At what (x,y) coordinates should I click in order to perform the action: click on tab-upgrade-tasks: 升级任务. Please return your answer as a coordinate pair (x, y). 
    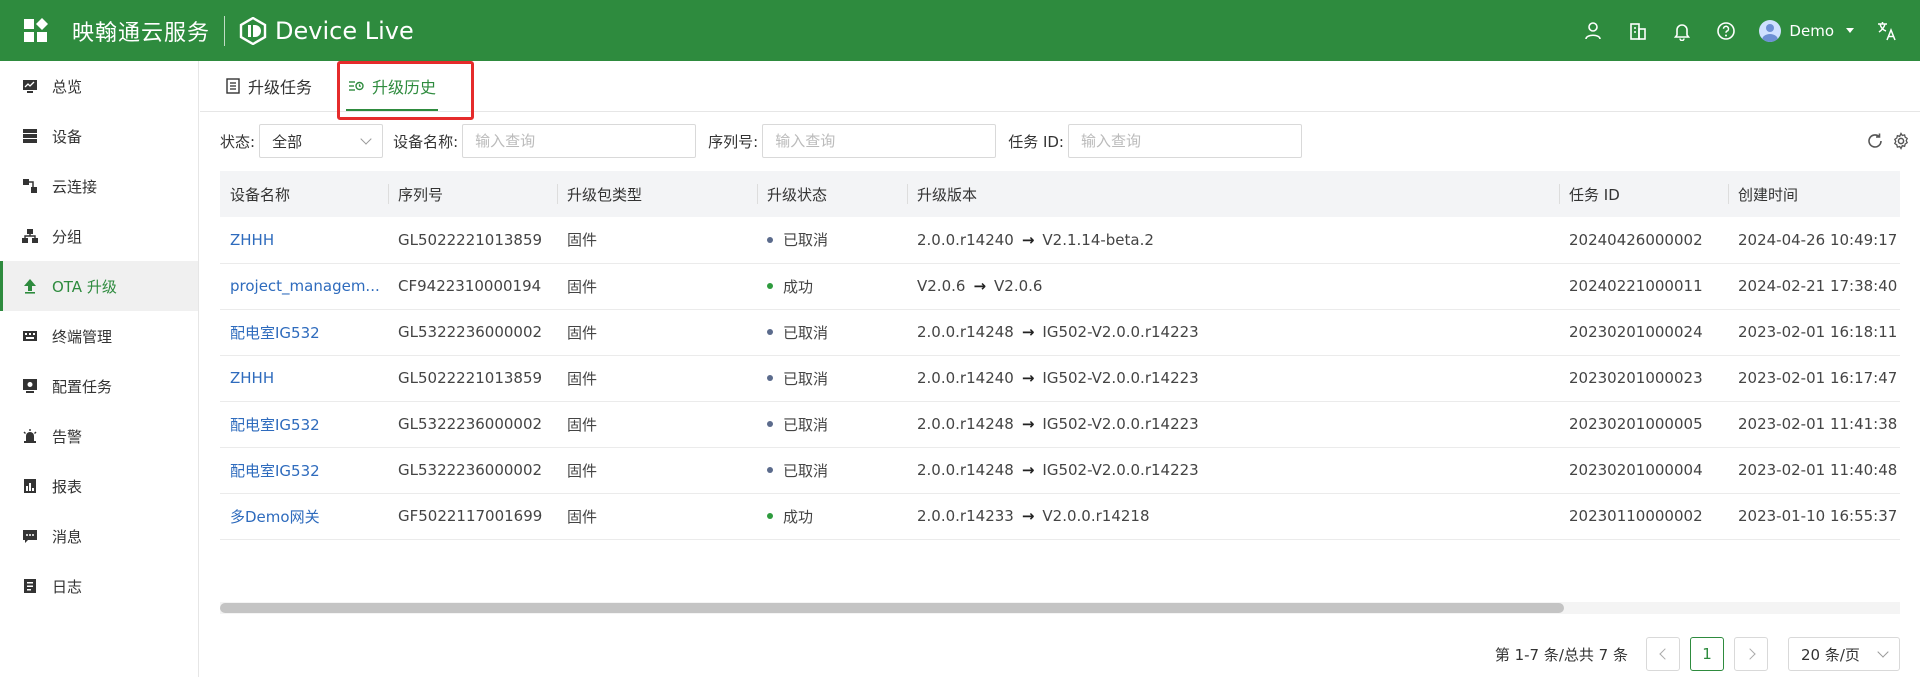
    Looking at the image, I should click on (269, 85).